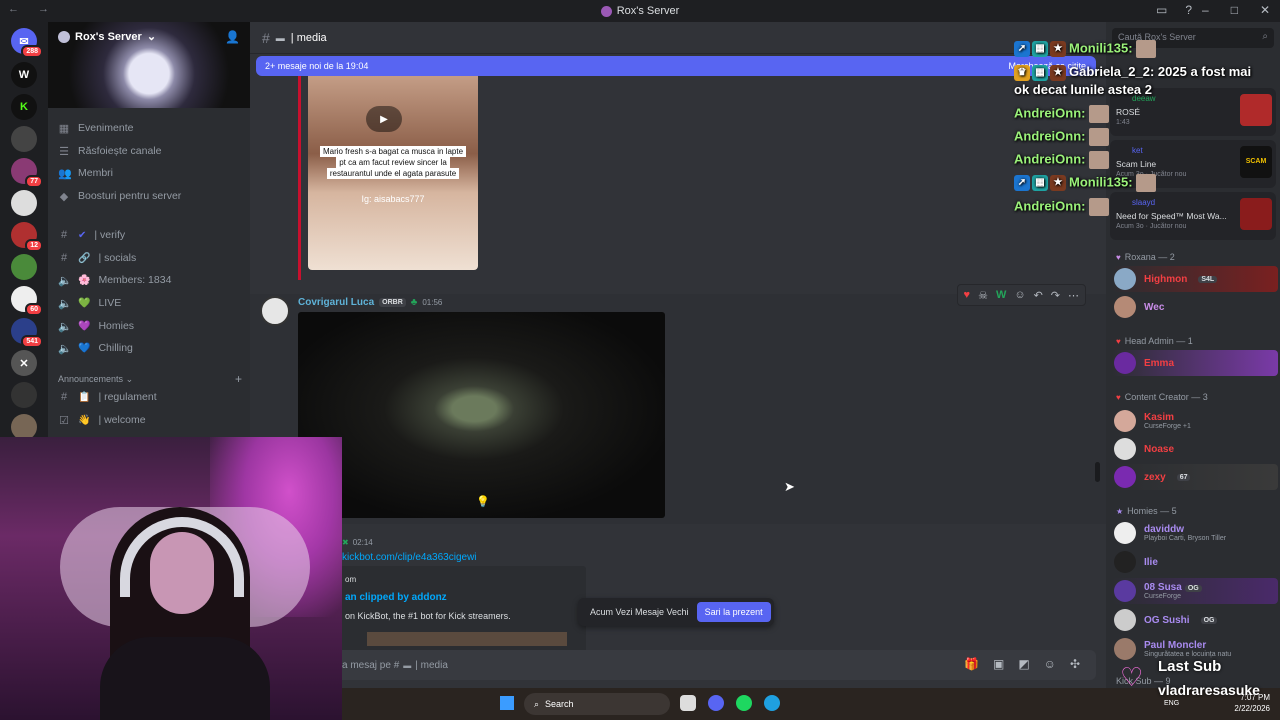 Image resolution: width=1280 pixels, height=720 pixels. I want to click on category-announcements: Announcements ⌄ +, so click(150, 379).